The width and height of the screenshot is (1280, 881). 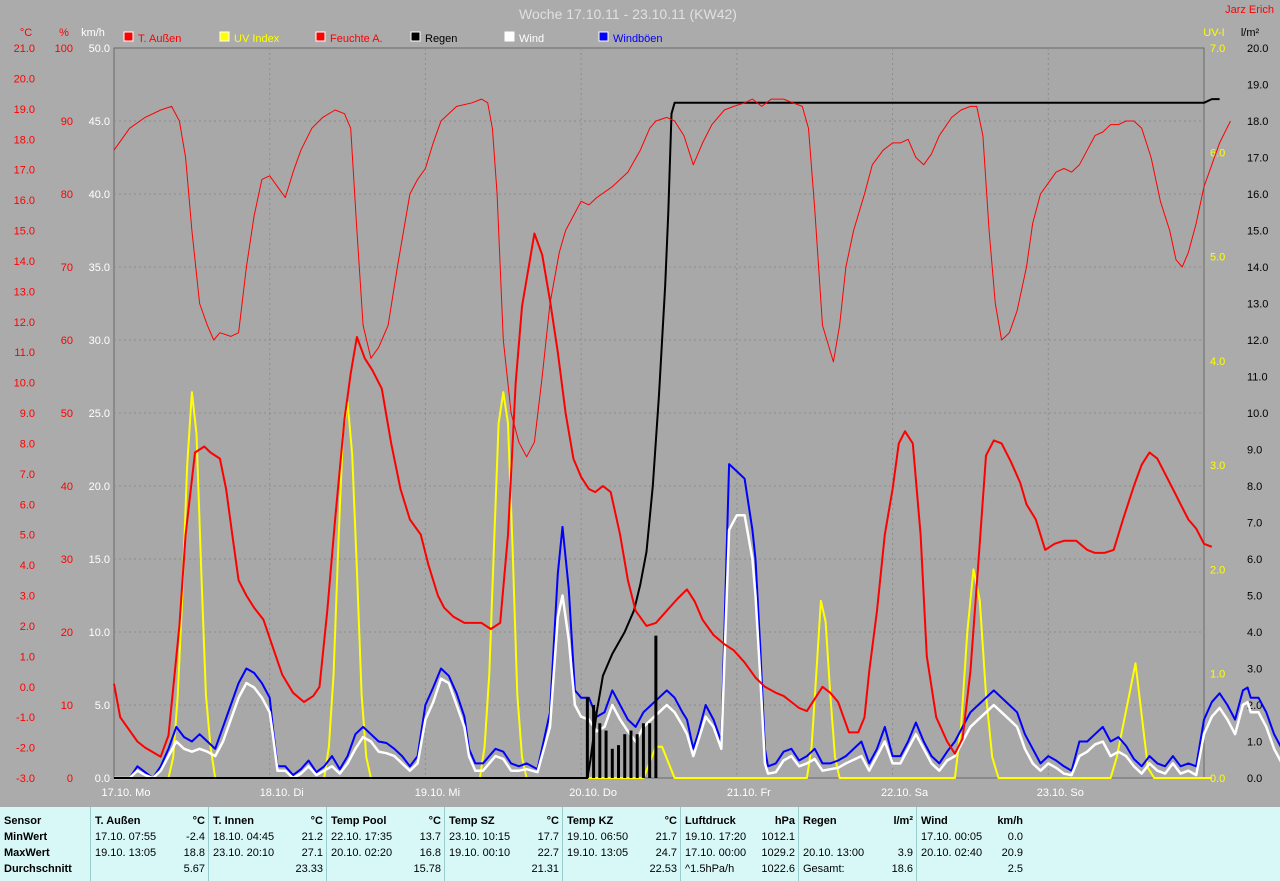 What do you see at coordinates (27, 853) in the screenshot?
I see `stats-cell-label: MaxWert` at bounding box center [27, 853].